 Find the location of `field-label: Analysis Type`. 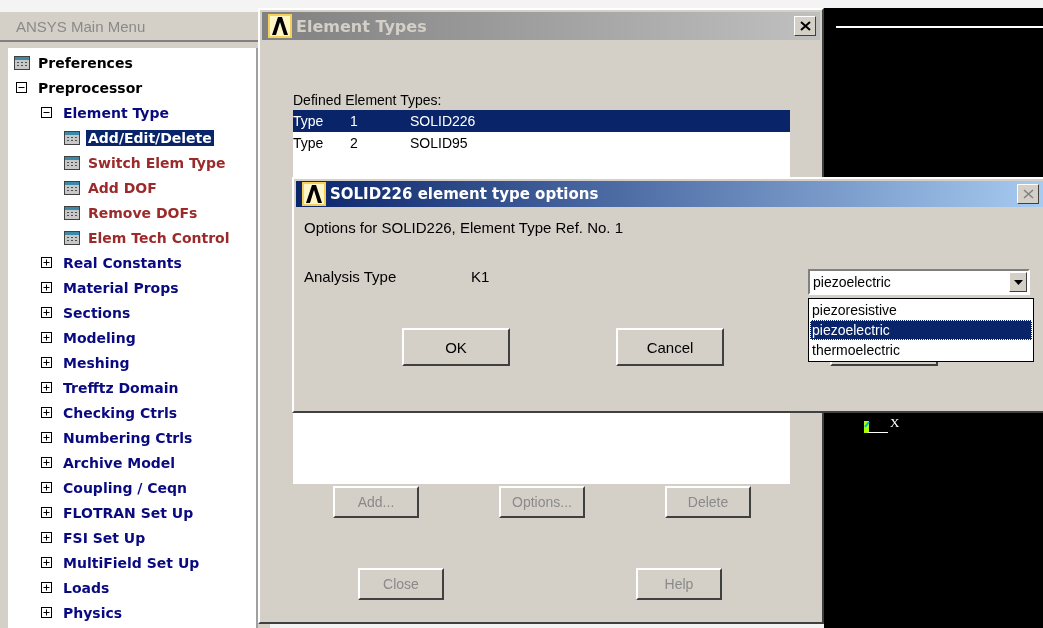

field-label: Analysis Type is located at coordinates (351, 277).